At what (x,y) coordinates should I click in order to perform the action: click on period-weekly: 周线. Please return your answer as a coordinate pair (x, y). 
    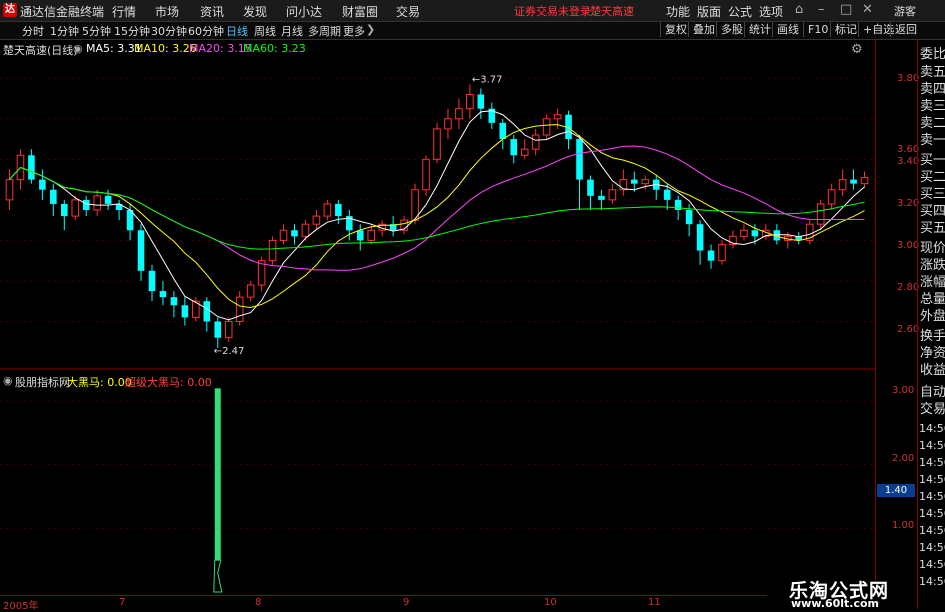
    Looking at the image, I should click on (265, 31).